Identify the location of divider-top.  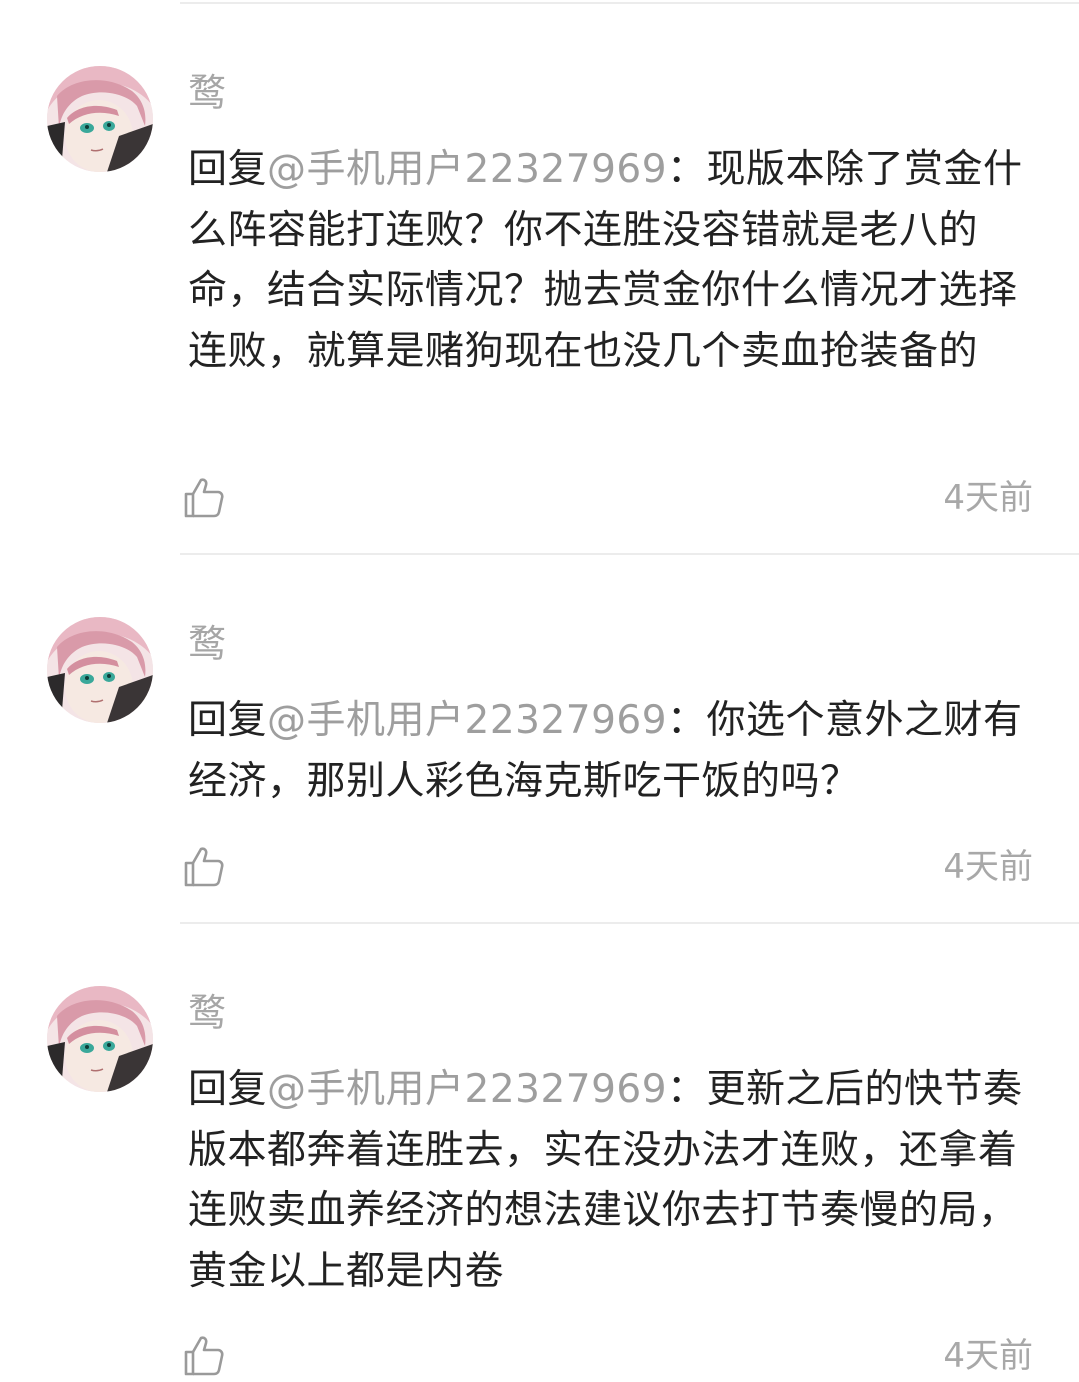
(629, 3).